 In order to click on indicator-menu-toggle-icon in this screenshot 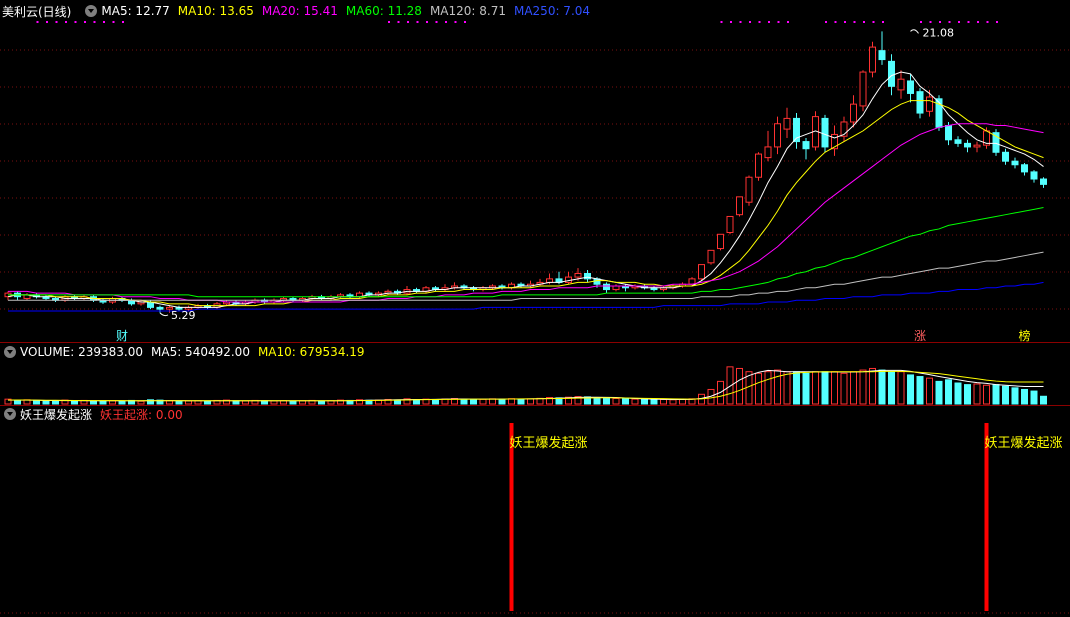, I will do `click(10, 414)`.